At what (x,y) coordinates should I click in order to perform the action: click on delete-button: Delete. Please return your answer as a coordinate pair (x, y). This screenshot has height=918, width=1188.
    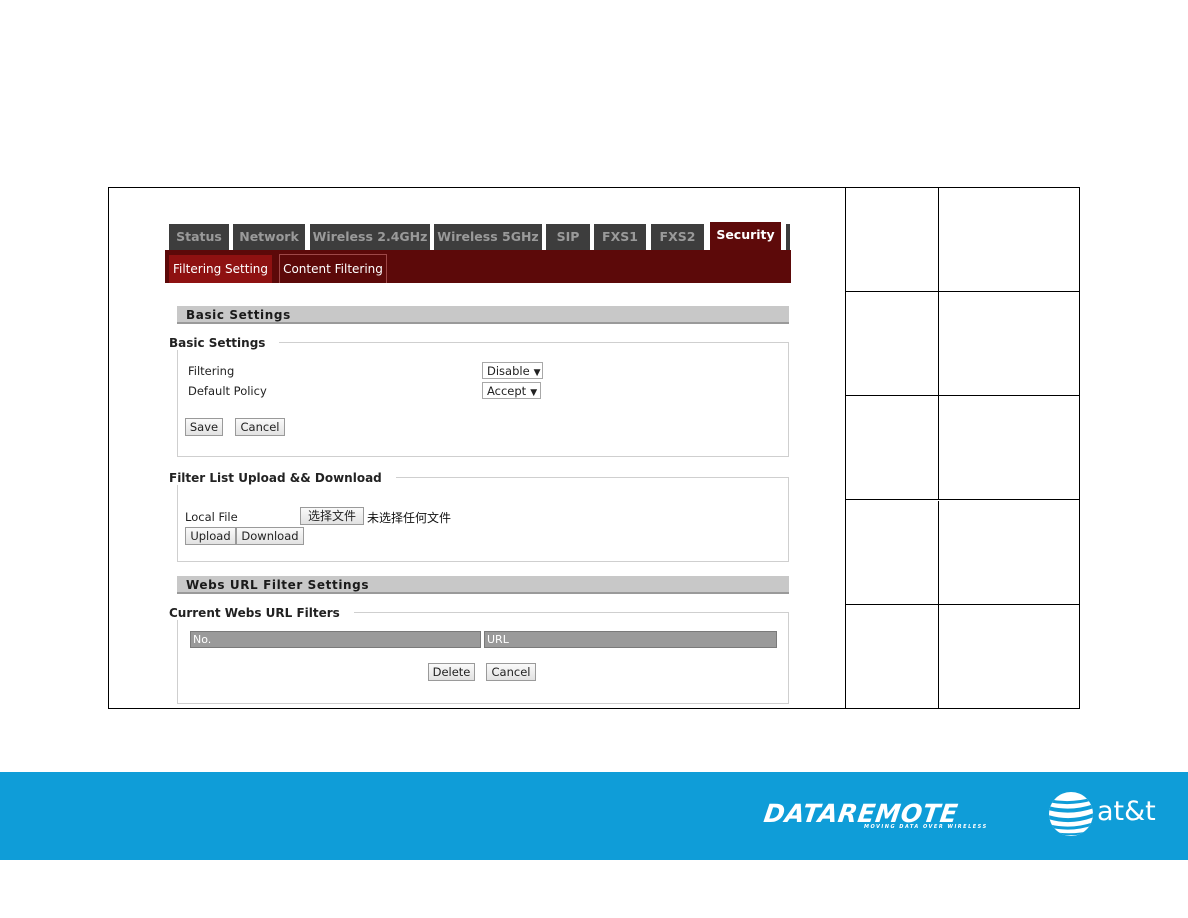
    Looking at the image, I should click on (451, 672).